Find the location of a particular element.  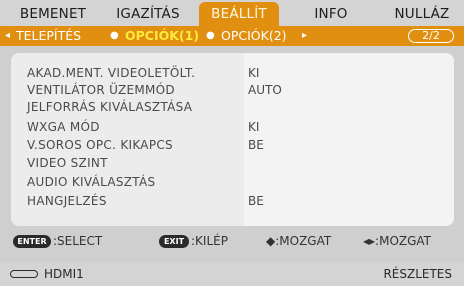

setting-row: VIDEO SZINT is located at coordinates (232, 163).